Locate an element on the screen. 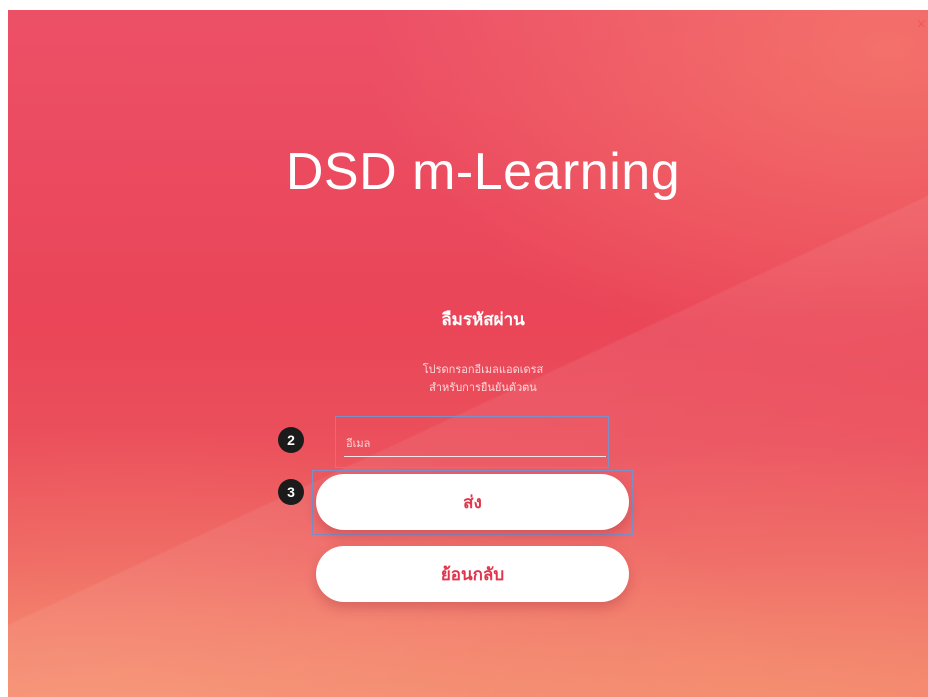 The height and width of the screenshot is (697, 928). instruction-line-2: สำหรับการยืนยันตัวตน is located at coordinates (483, 387).